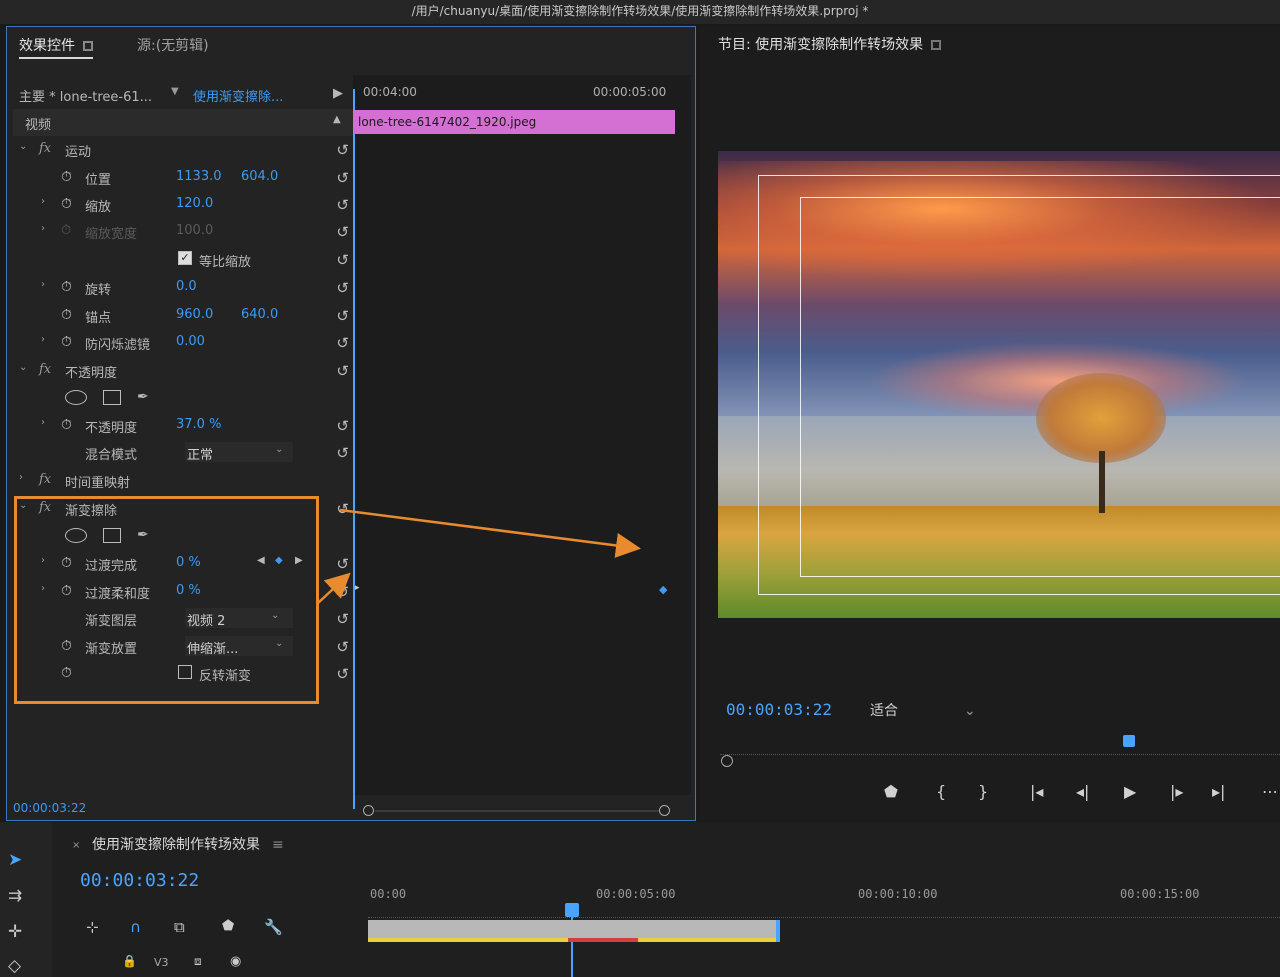 The image size is (1280, 977). What do you see at coordinates (830, 44) in the screenshot?
I see `program-title: 节目: 使用渐变擦除制作转场效果` at bounding box center [830, 44].